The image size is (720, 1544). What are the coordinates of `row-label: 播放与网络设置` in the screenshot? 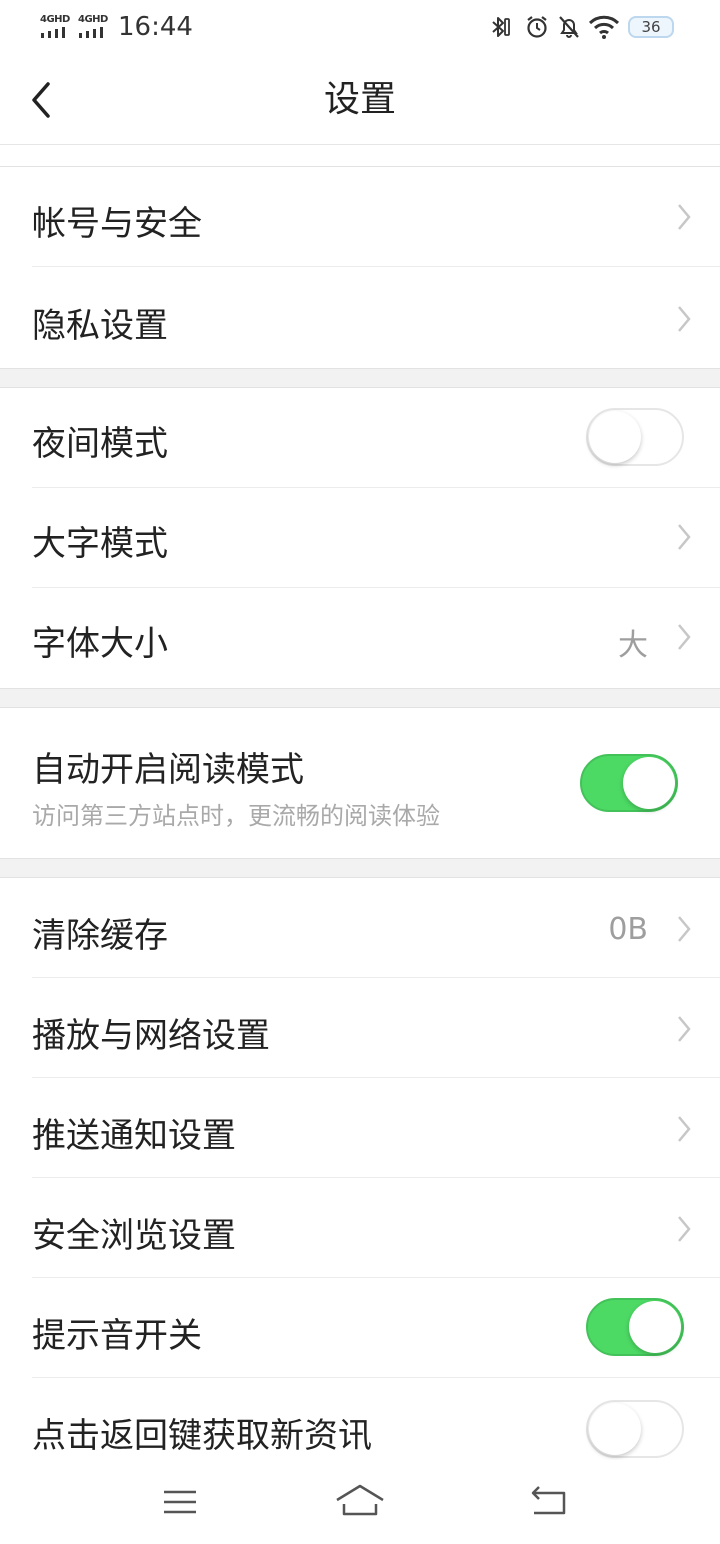 It's located at (151, 1036).